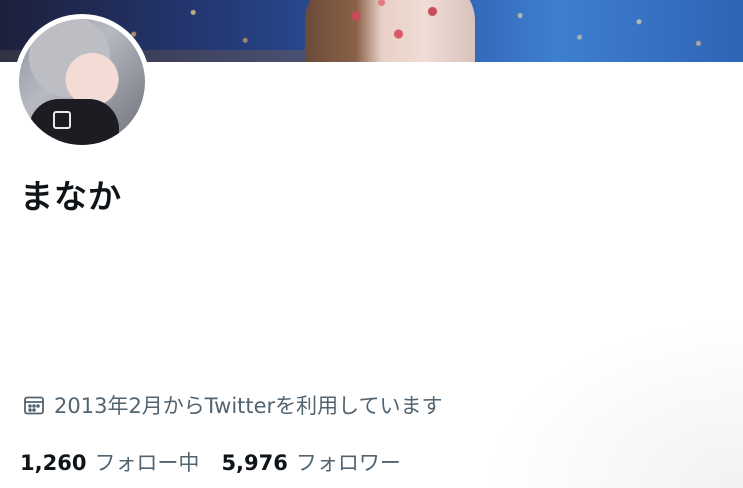 This screenshot has height=488, width=743. I want to click on display-name: まなか, so click(71, 196).